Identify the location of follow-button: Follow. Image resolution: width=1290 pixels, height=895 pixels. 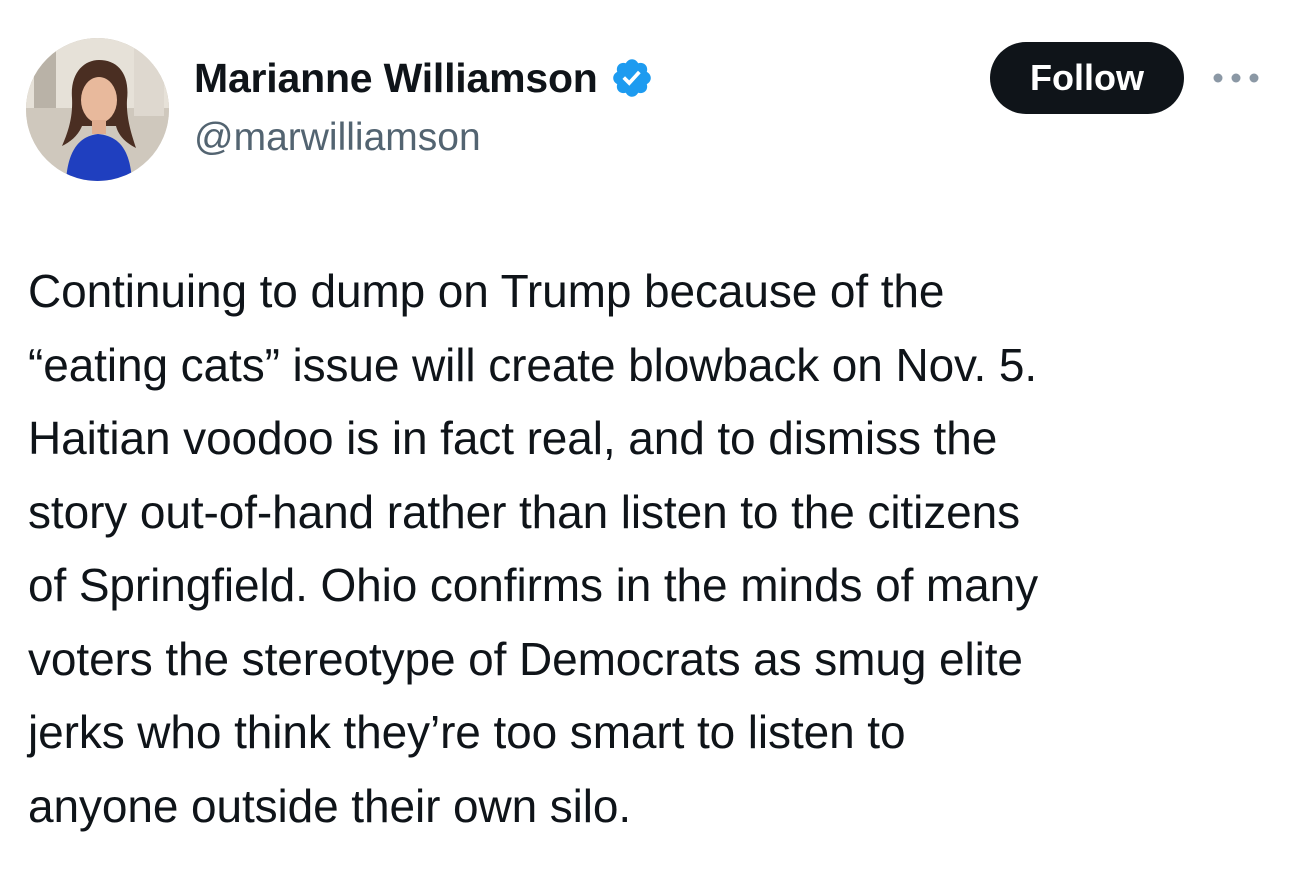
(1087, 78).